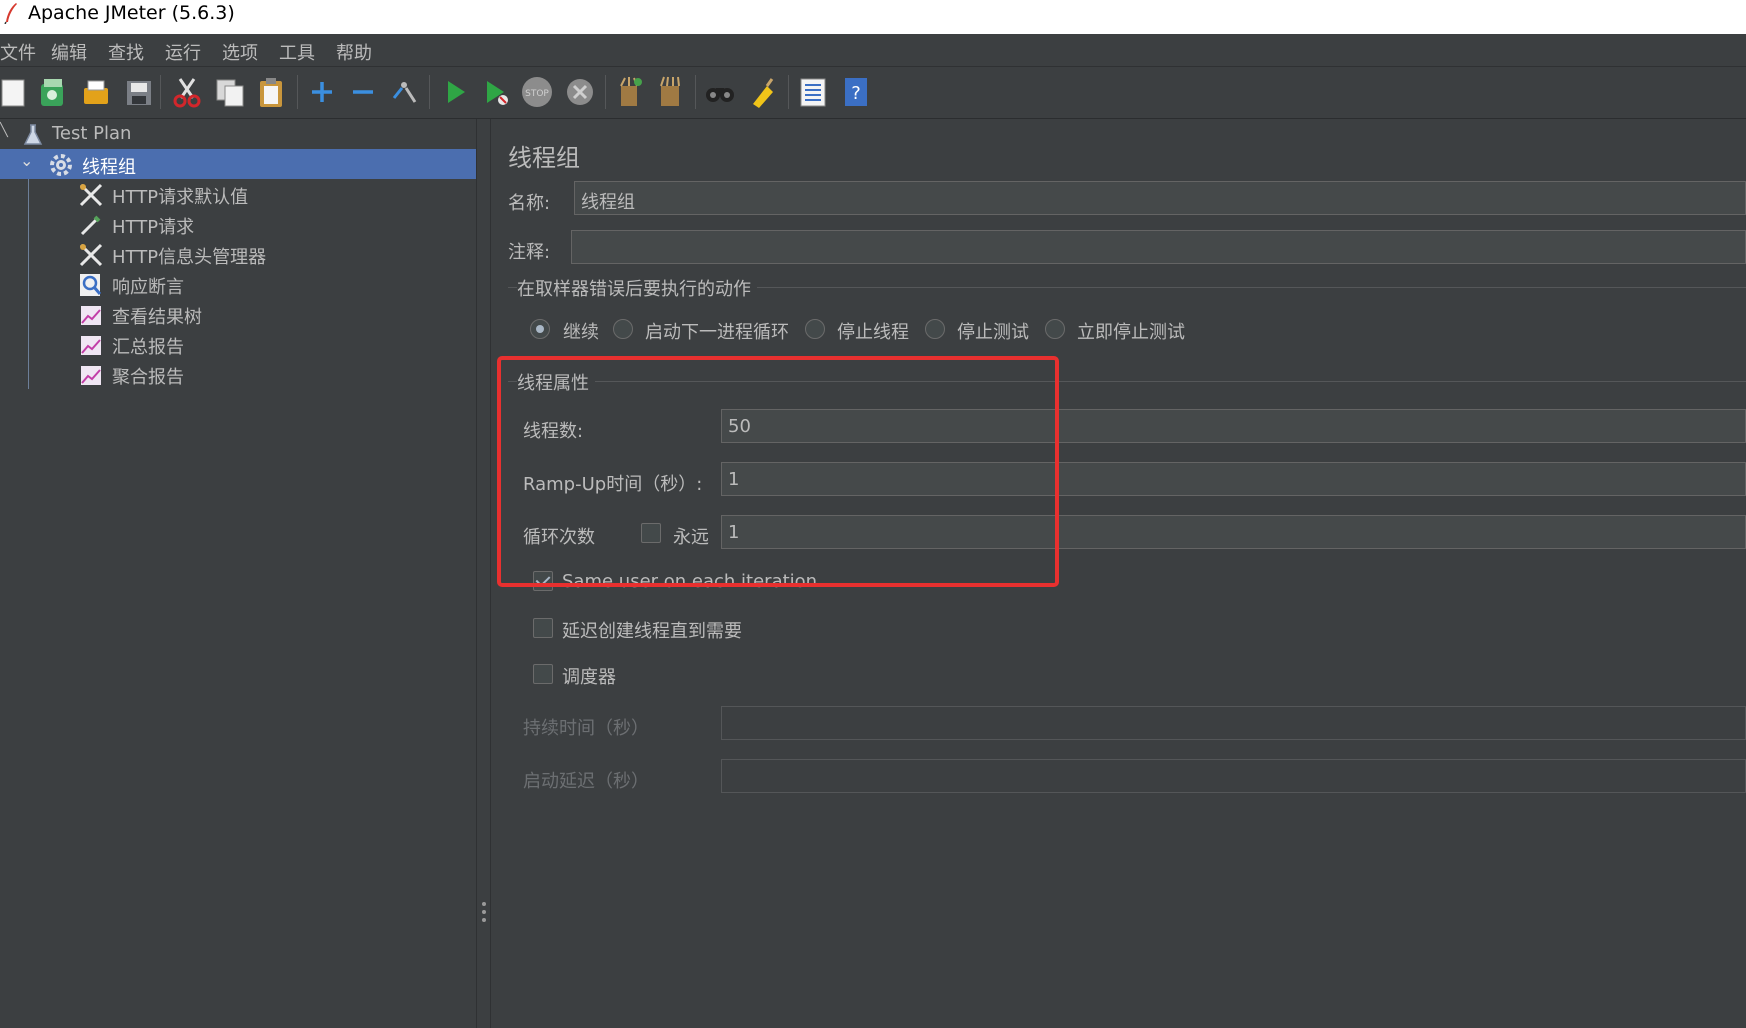 The image size is (1746, 1028). What do you see at coordinates (553, 431) in the screenshot?
I see `threads-label: 线程数:` at bounding box center [553, 431].